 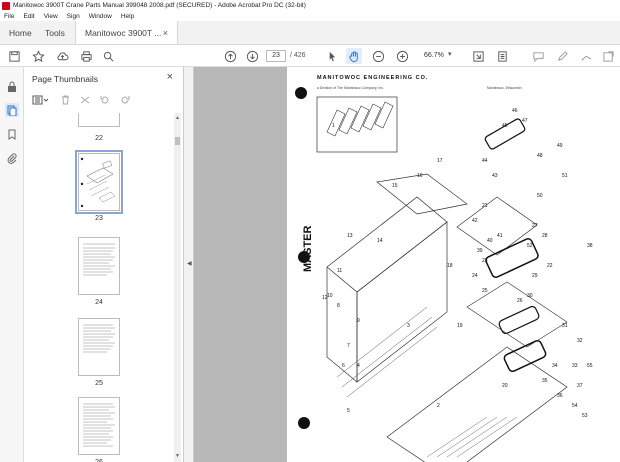 What do you see at coordinates (535, 276) in the screenshot?
I see `part-callout: 29` at bounding box center [535, 276].